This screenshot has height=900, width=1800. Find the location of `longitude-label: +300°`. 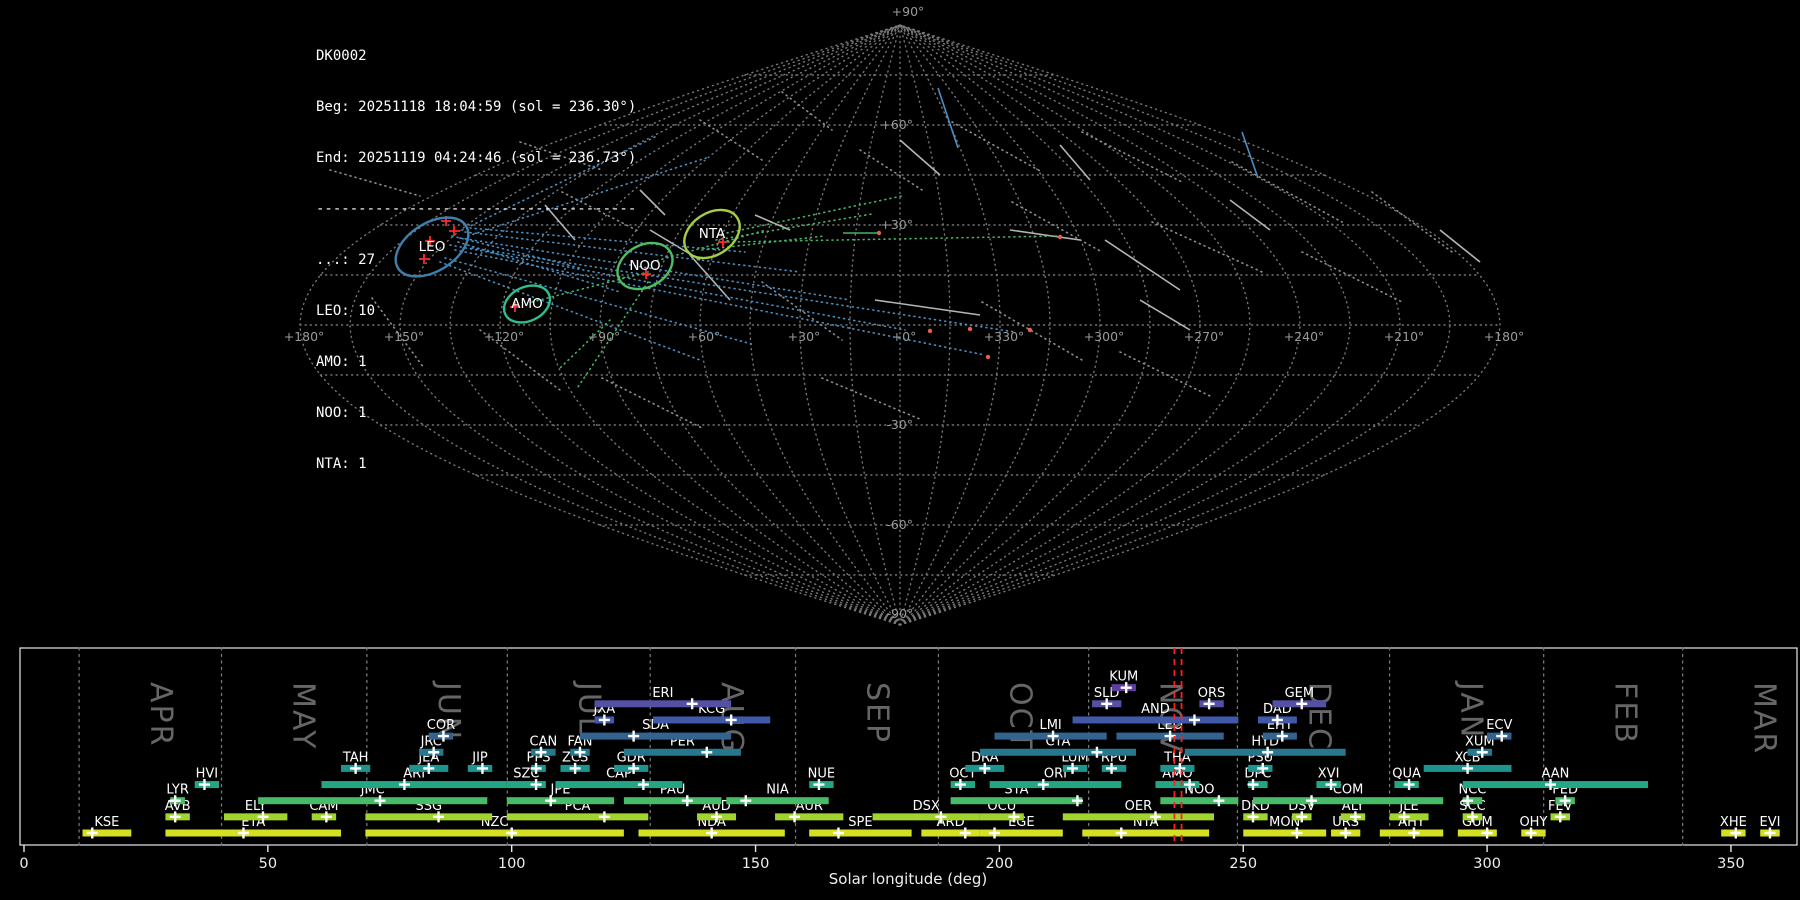

longitude-label: +300° is located at coordinates (1104, 336).